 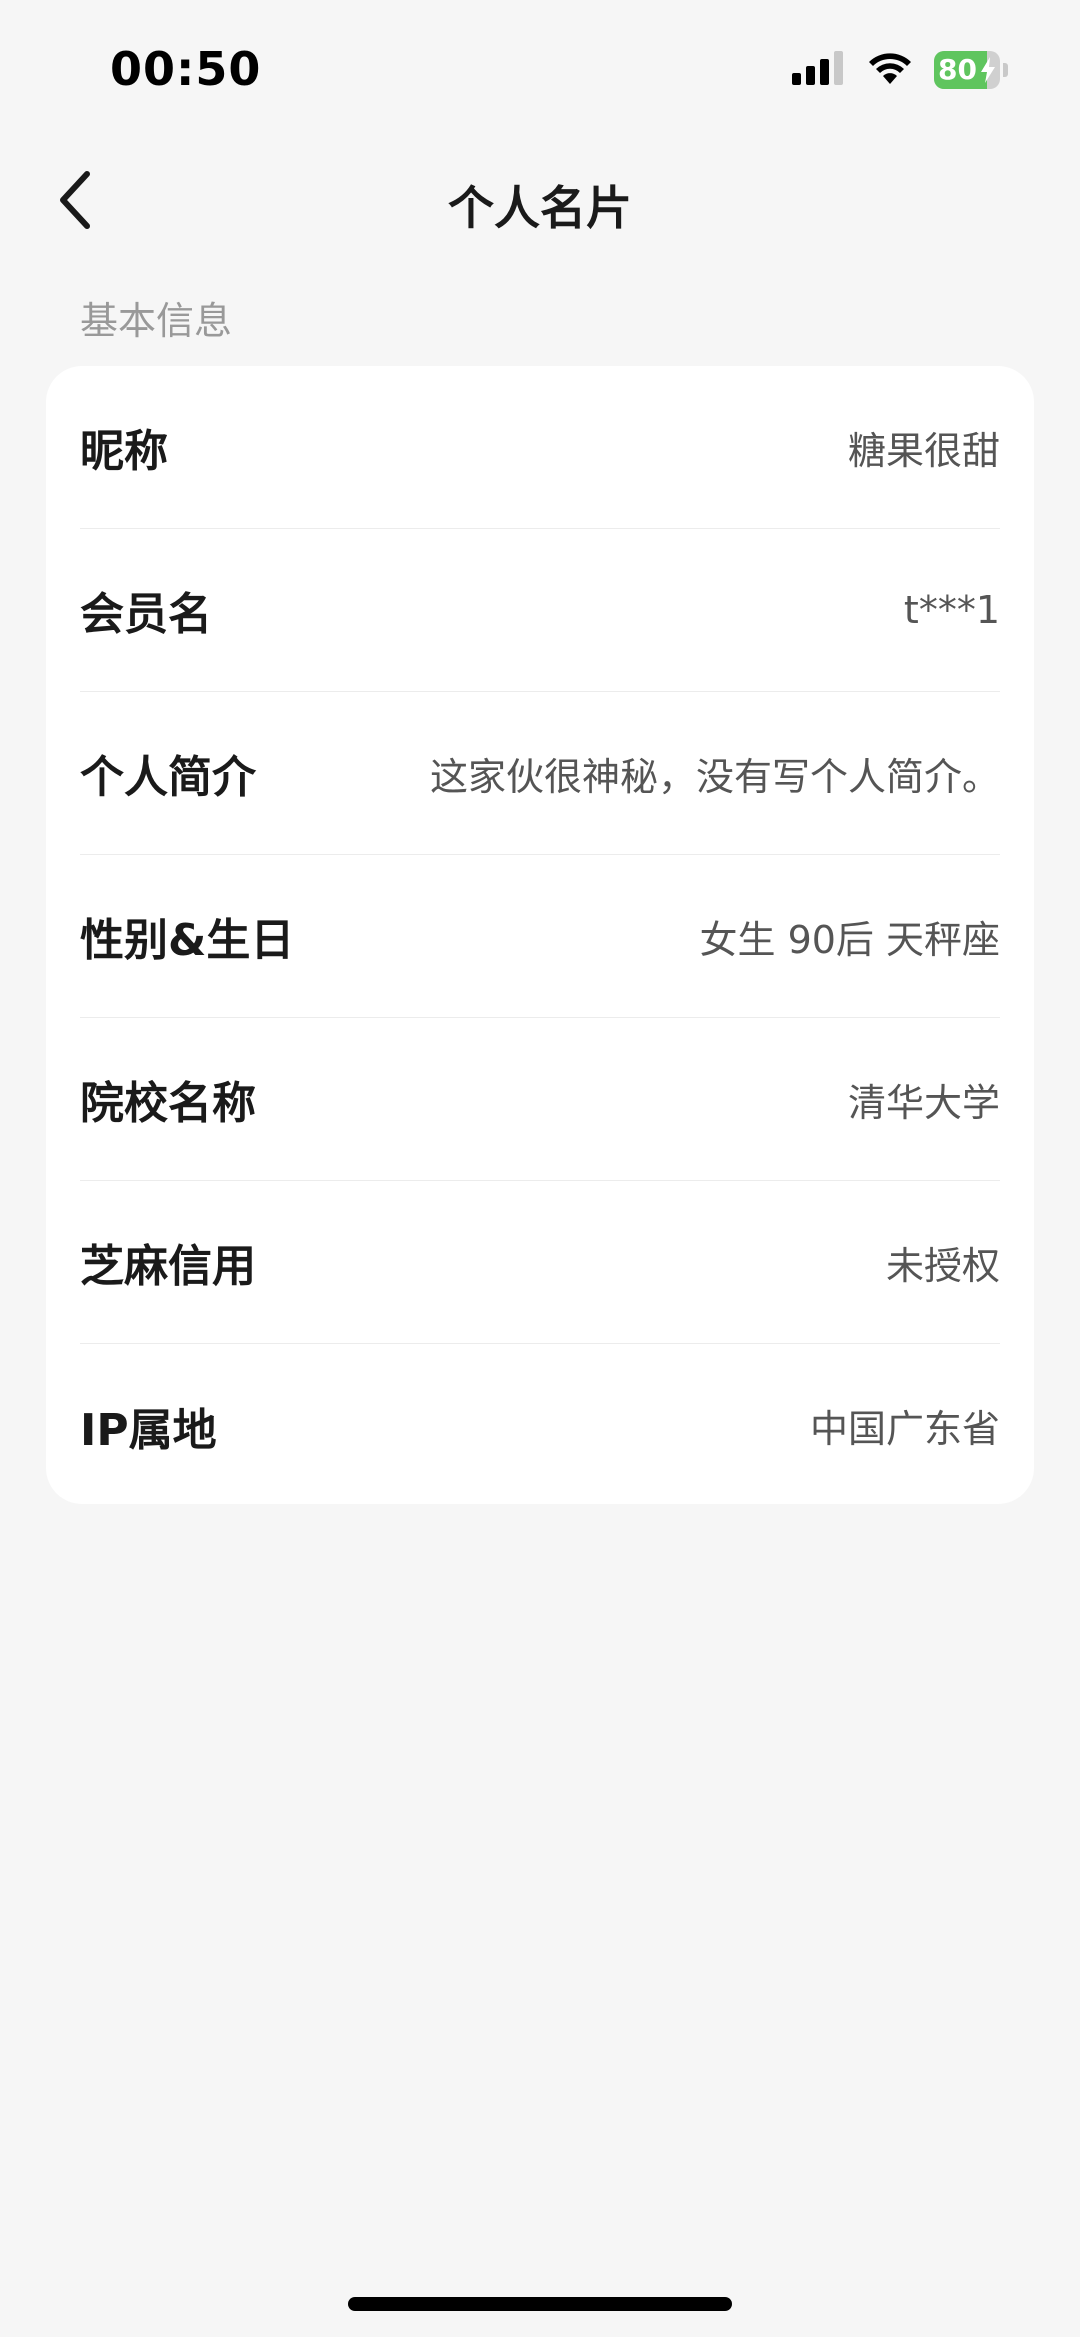 I want to click on row-school: 院校名称 清华大学, so click(x=540, y=1099).